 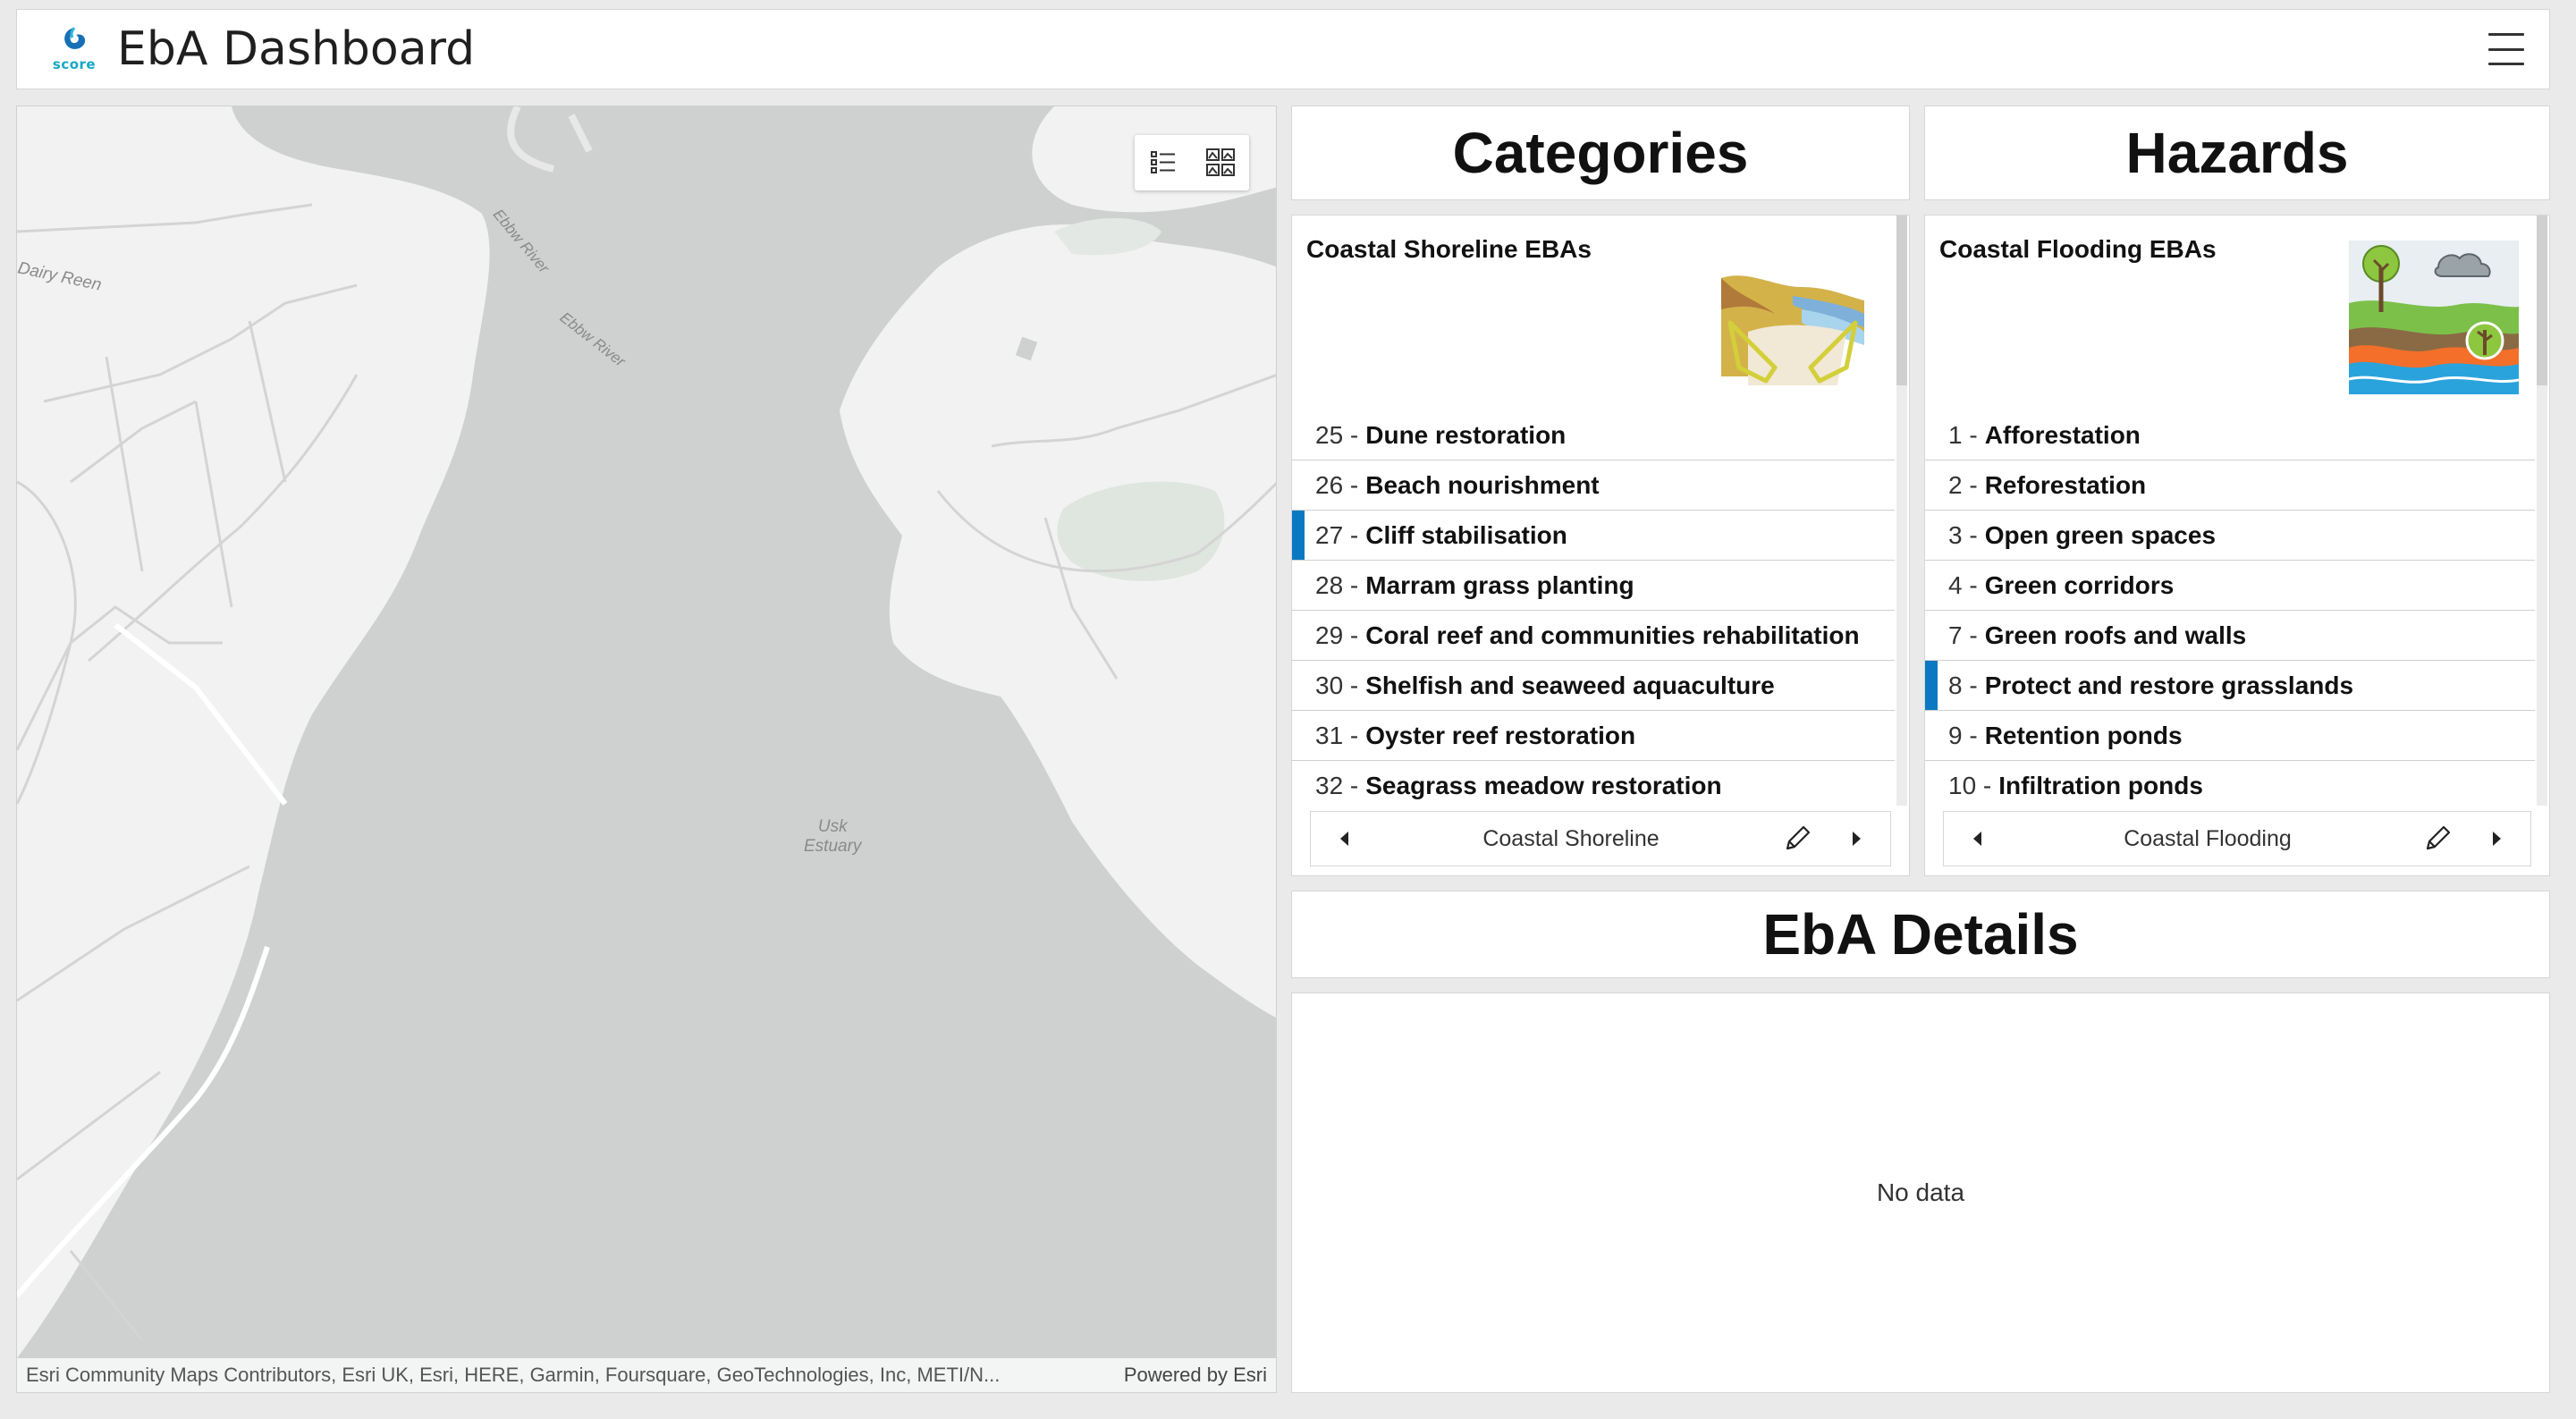 I want to click on categories-prev-button, so click(x=1345, y=839).